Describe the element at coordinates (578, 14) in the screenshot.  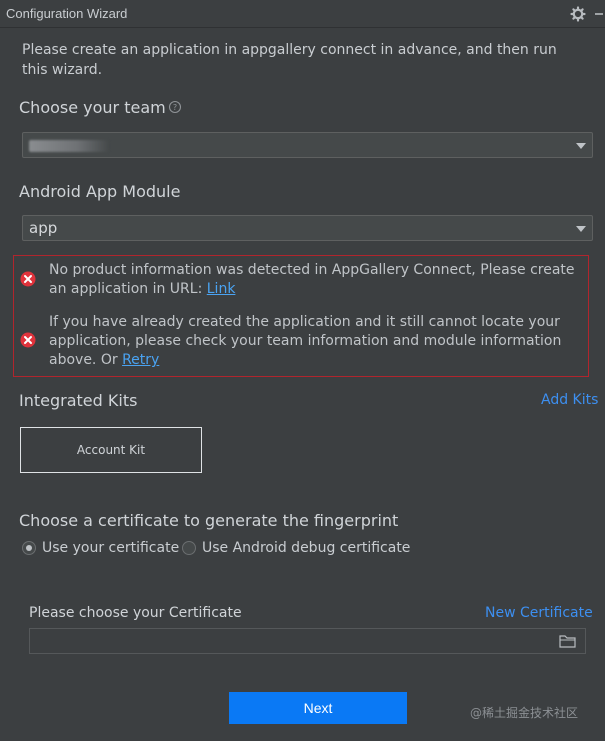
I see `gear-icon` at that location.